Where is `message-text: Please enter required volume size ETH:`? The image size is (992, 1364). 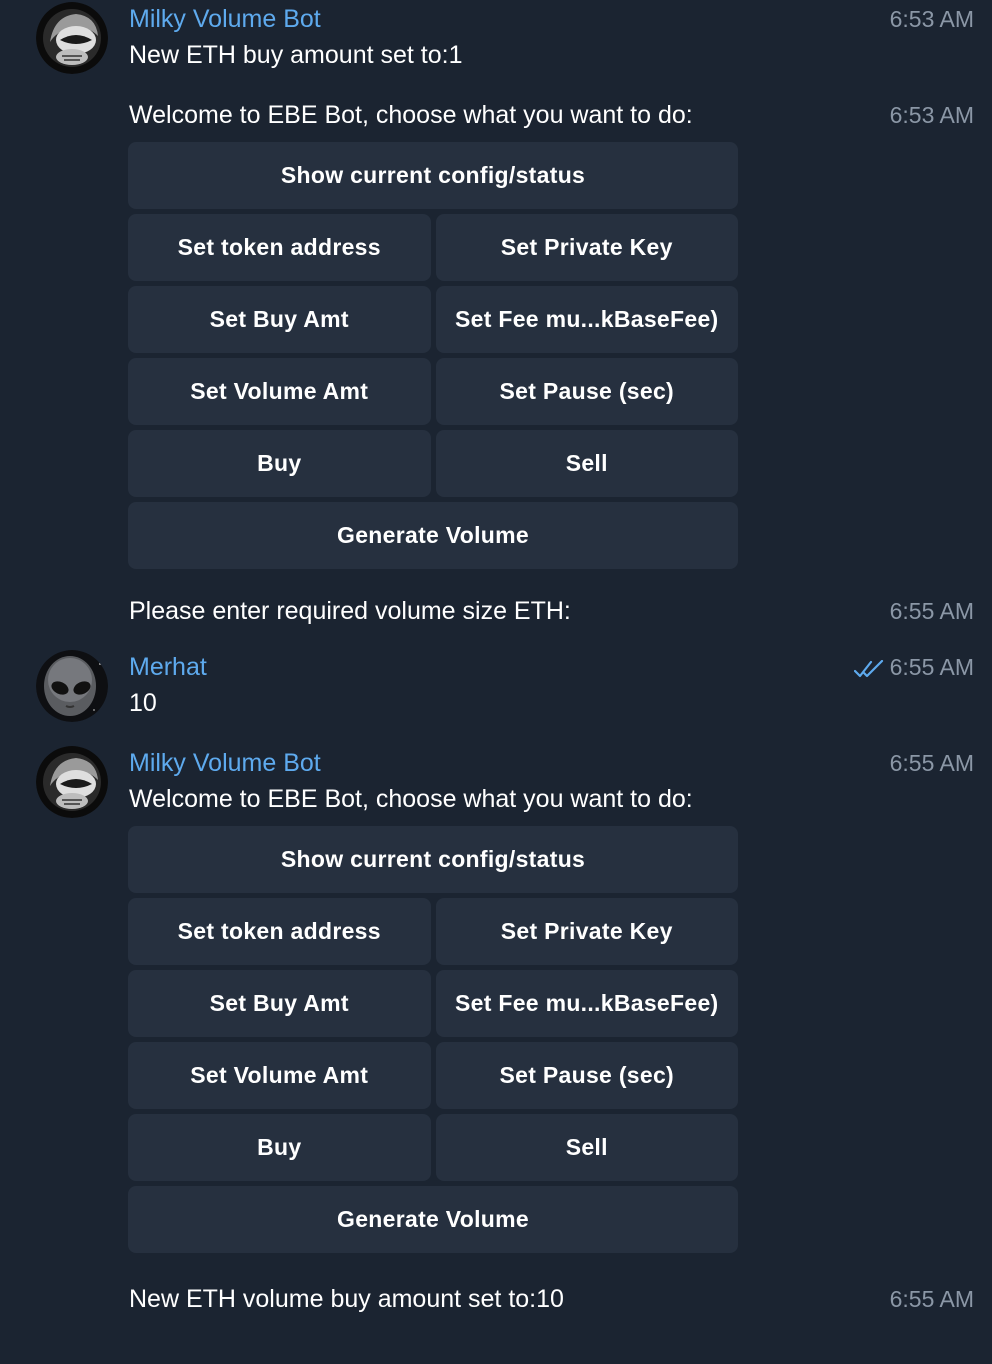 message-text: Please enter required volume size ETH: is located at coordinates (350, 611).